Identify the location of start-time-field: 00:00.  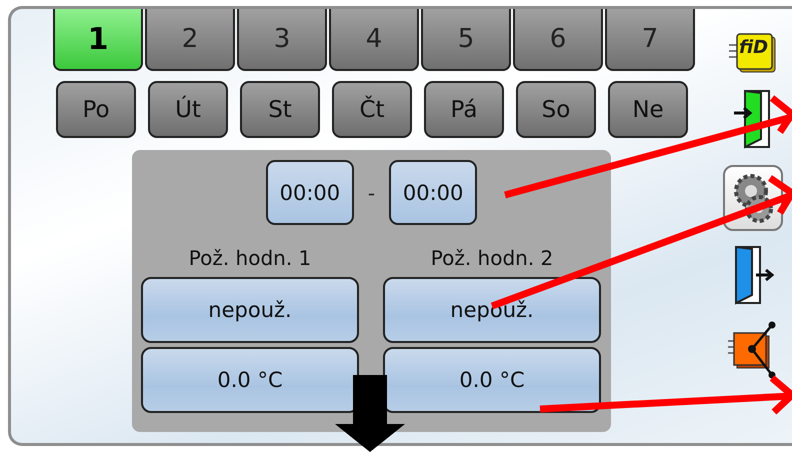
(310, 192).